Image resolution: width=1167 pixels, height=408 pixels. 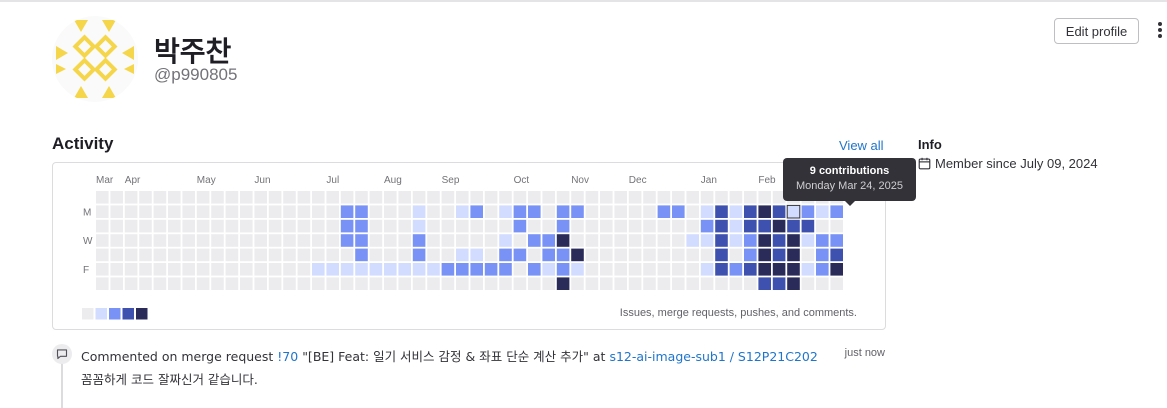 I want to click on view-all-link: View all, so click(x=861, y=145).